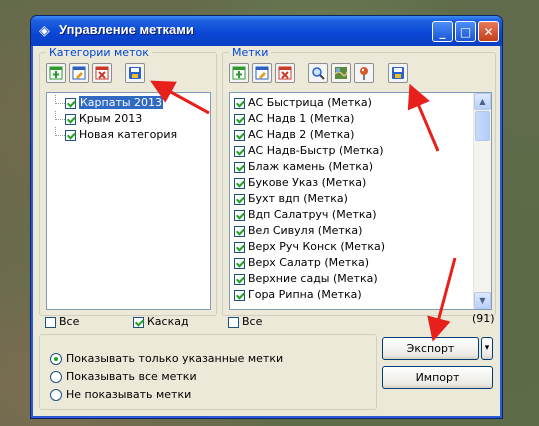 The width and height of the screenshot is (539, 426). Describe the element at coordinates (129, 394) in the screenshot. I see `display-option-label: Не показывать метки` at that location.